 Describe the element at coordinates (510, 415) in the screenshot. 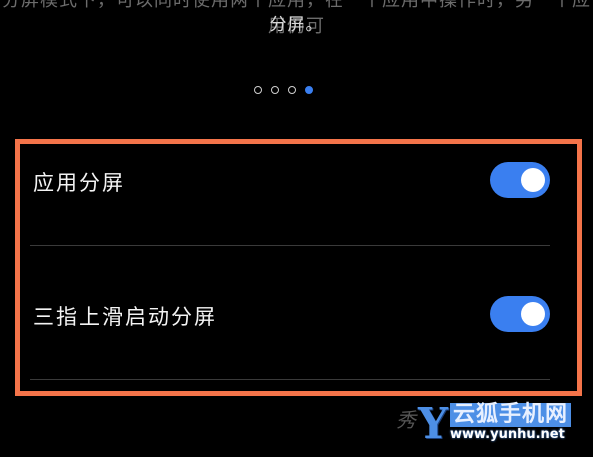

I see `watermark-title: 云狐手机网` at that location.